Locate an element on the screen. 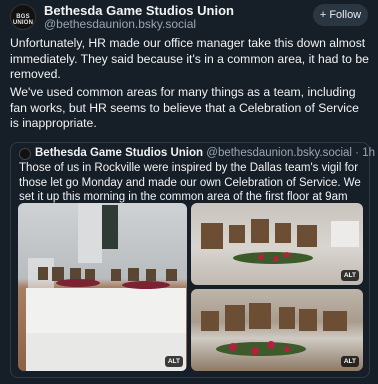 This screenshot has width=378, height=384. photo-memorial-closeup: ALT is located at coordinates (277, 330).